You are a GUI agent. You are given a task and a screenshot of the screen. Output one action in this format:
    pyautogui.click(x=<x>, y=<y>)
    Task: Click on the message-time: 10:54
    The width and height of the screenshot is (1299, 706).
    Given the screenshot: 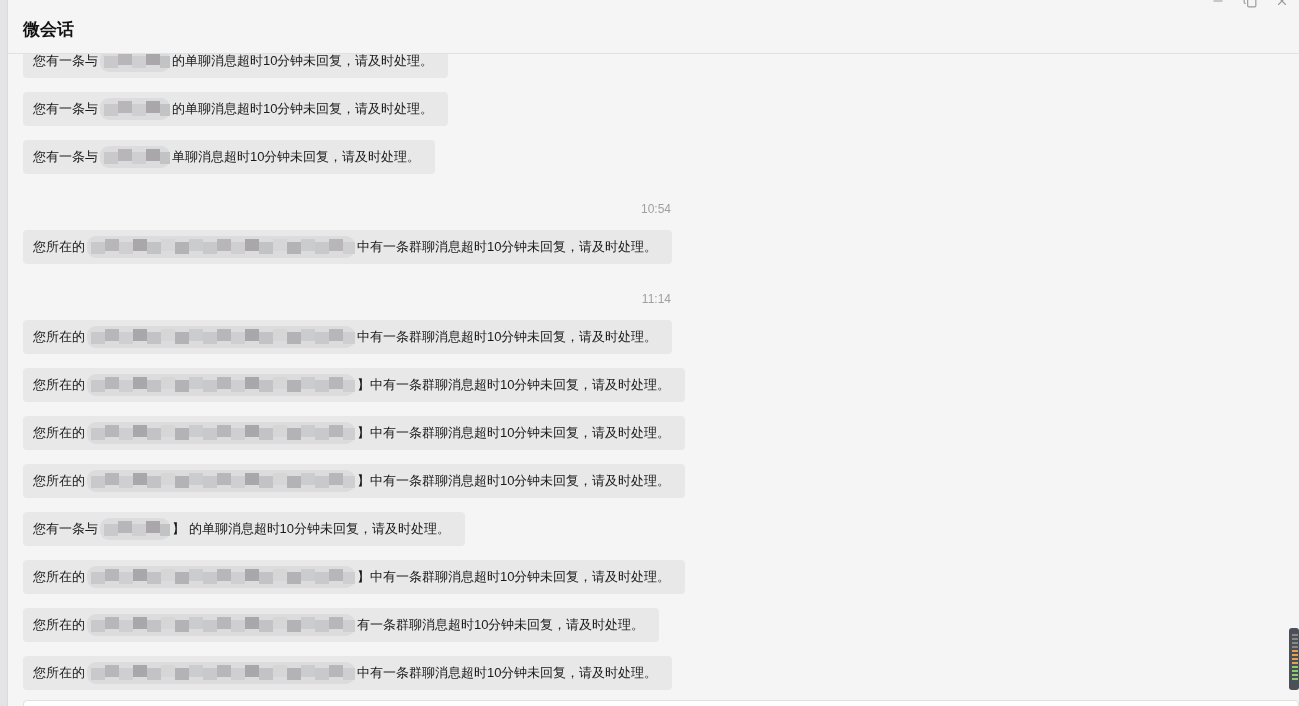 What is the action you would take?
    pyautogui.click(x=655, y=209)
    